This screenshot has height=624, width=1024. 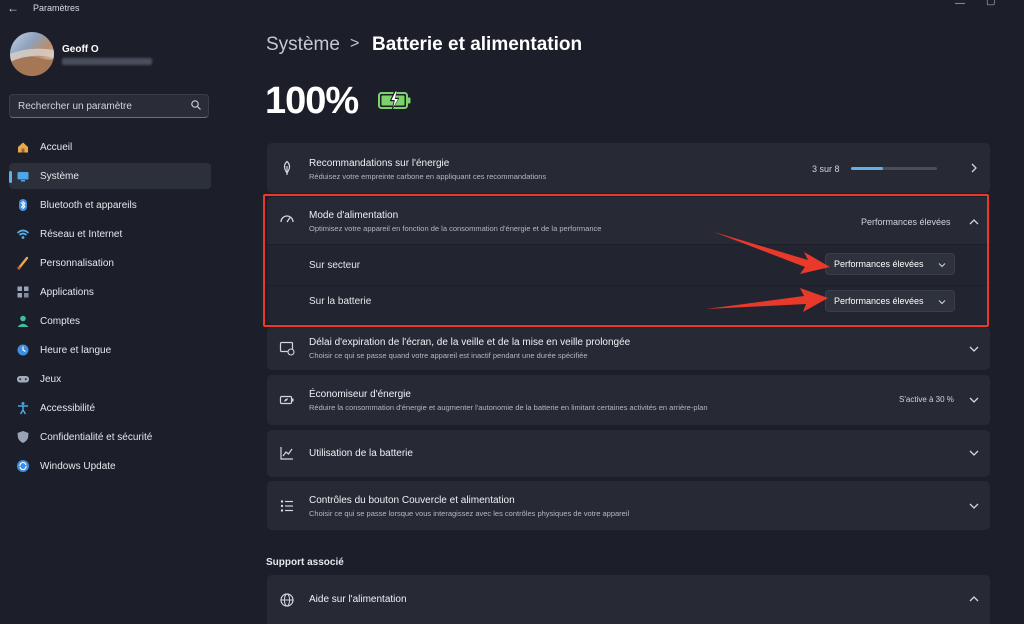 What do you see at coordinates (23, 466) in the screenshot?
I see `update-icon` at bounding box center [23, 466].